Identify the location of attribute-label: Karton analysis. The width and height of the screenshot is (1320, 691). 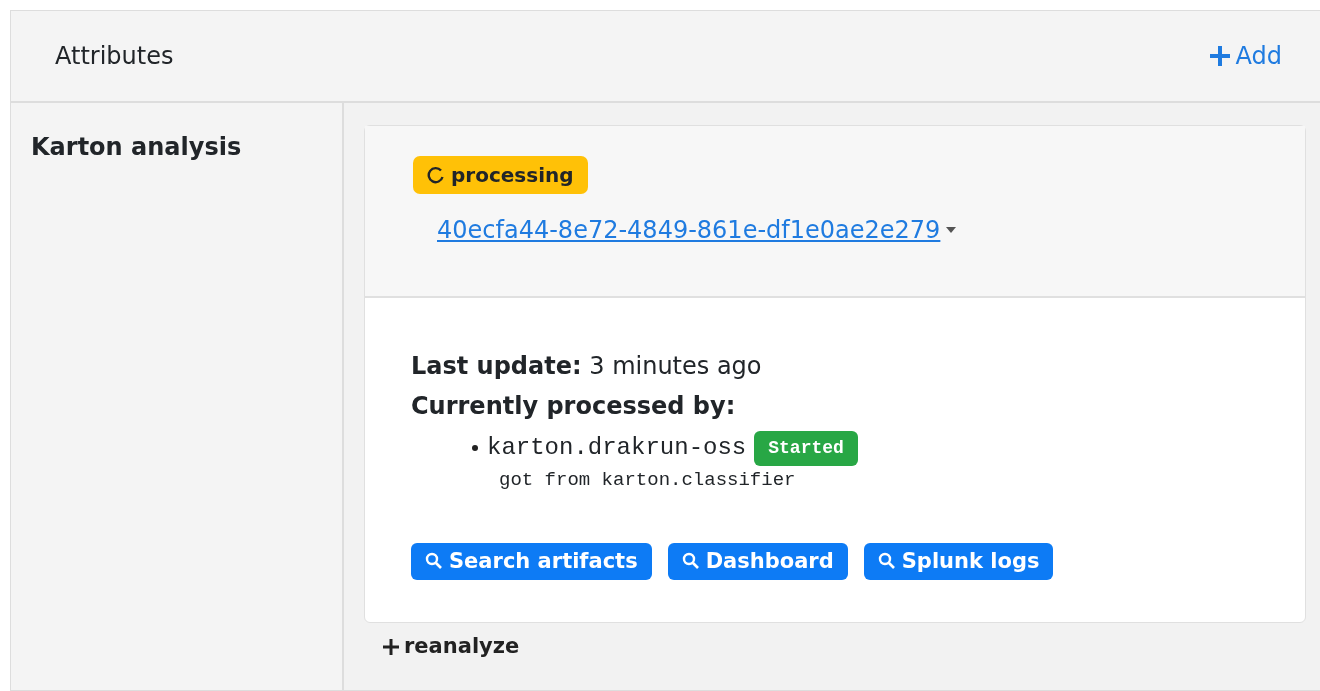
(136, 147).